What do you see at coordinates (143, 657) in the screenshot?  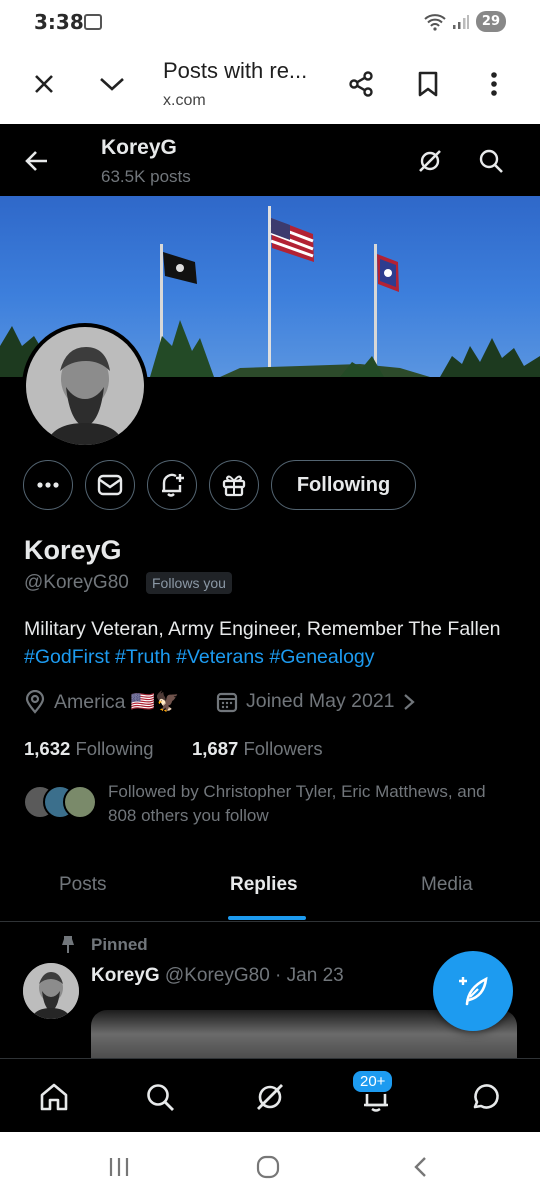 I see `hashtag-link: #Truth` at bounding box center [143, 657].